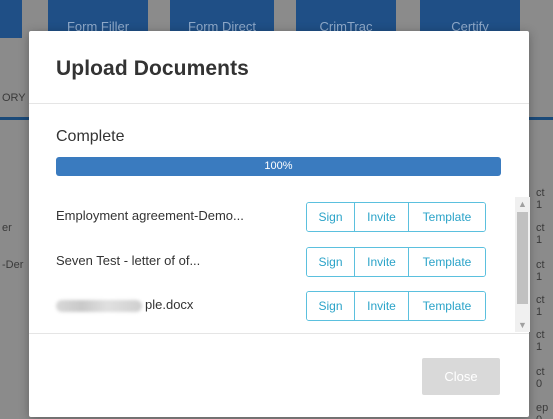  What do you see at coordinates (522, 204) in the screenshot?
I see `chevron-up-icon: ▲` at bounding box center [522, 204].